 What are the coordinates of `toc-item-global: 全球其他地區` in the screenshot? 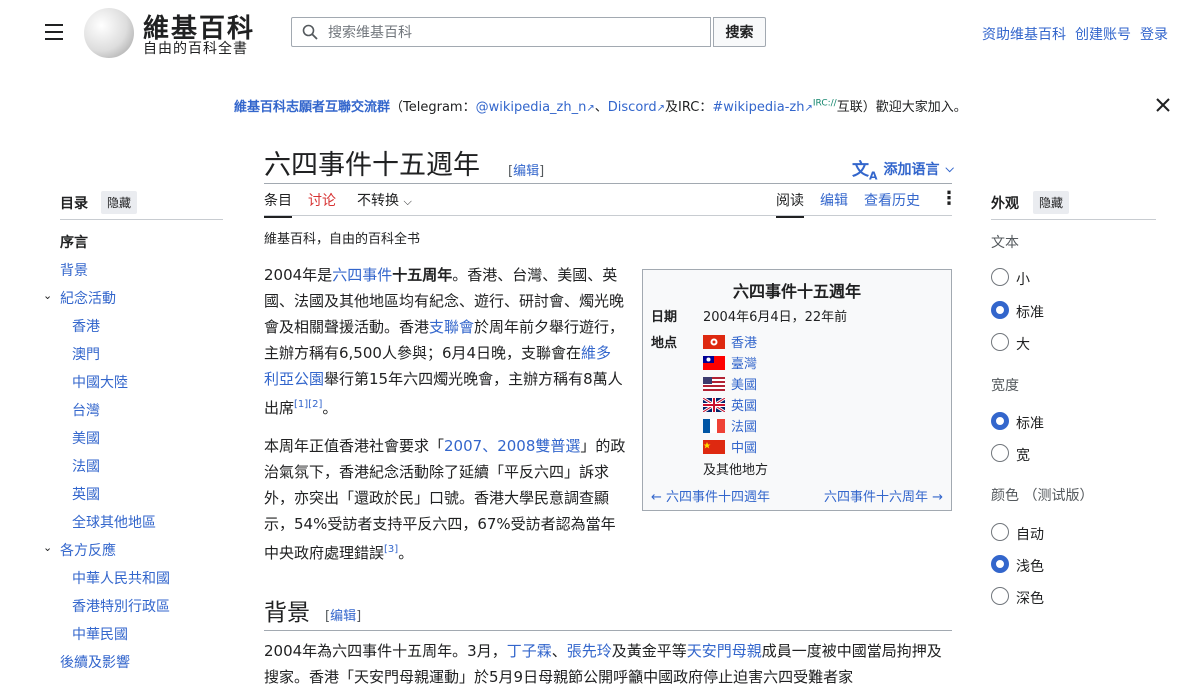 It's located at (114, 522).